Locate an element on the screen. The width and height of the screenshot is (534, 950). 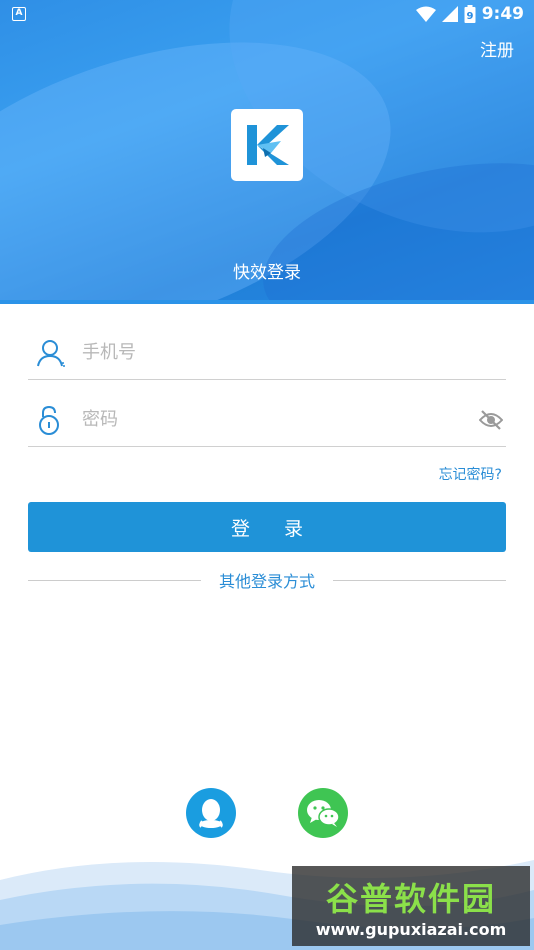
qq-login-button is located at coordinates (211, 813).